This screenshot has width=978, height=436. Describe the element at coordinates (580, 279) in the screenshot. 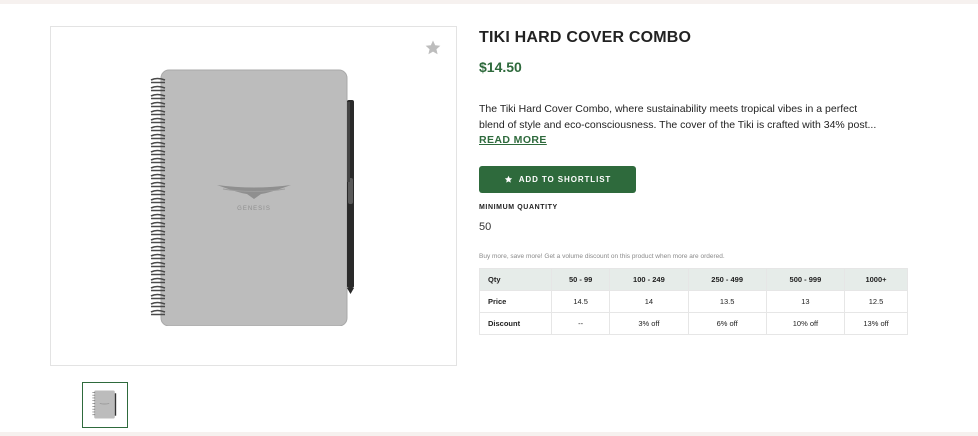

I see `column-header: 50 - 99` at that location.